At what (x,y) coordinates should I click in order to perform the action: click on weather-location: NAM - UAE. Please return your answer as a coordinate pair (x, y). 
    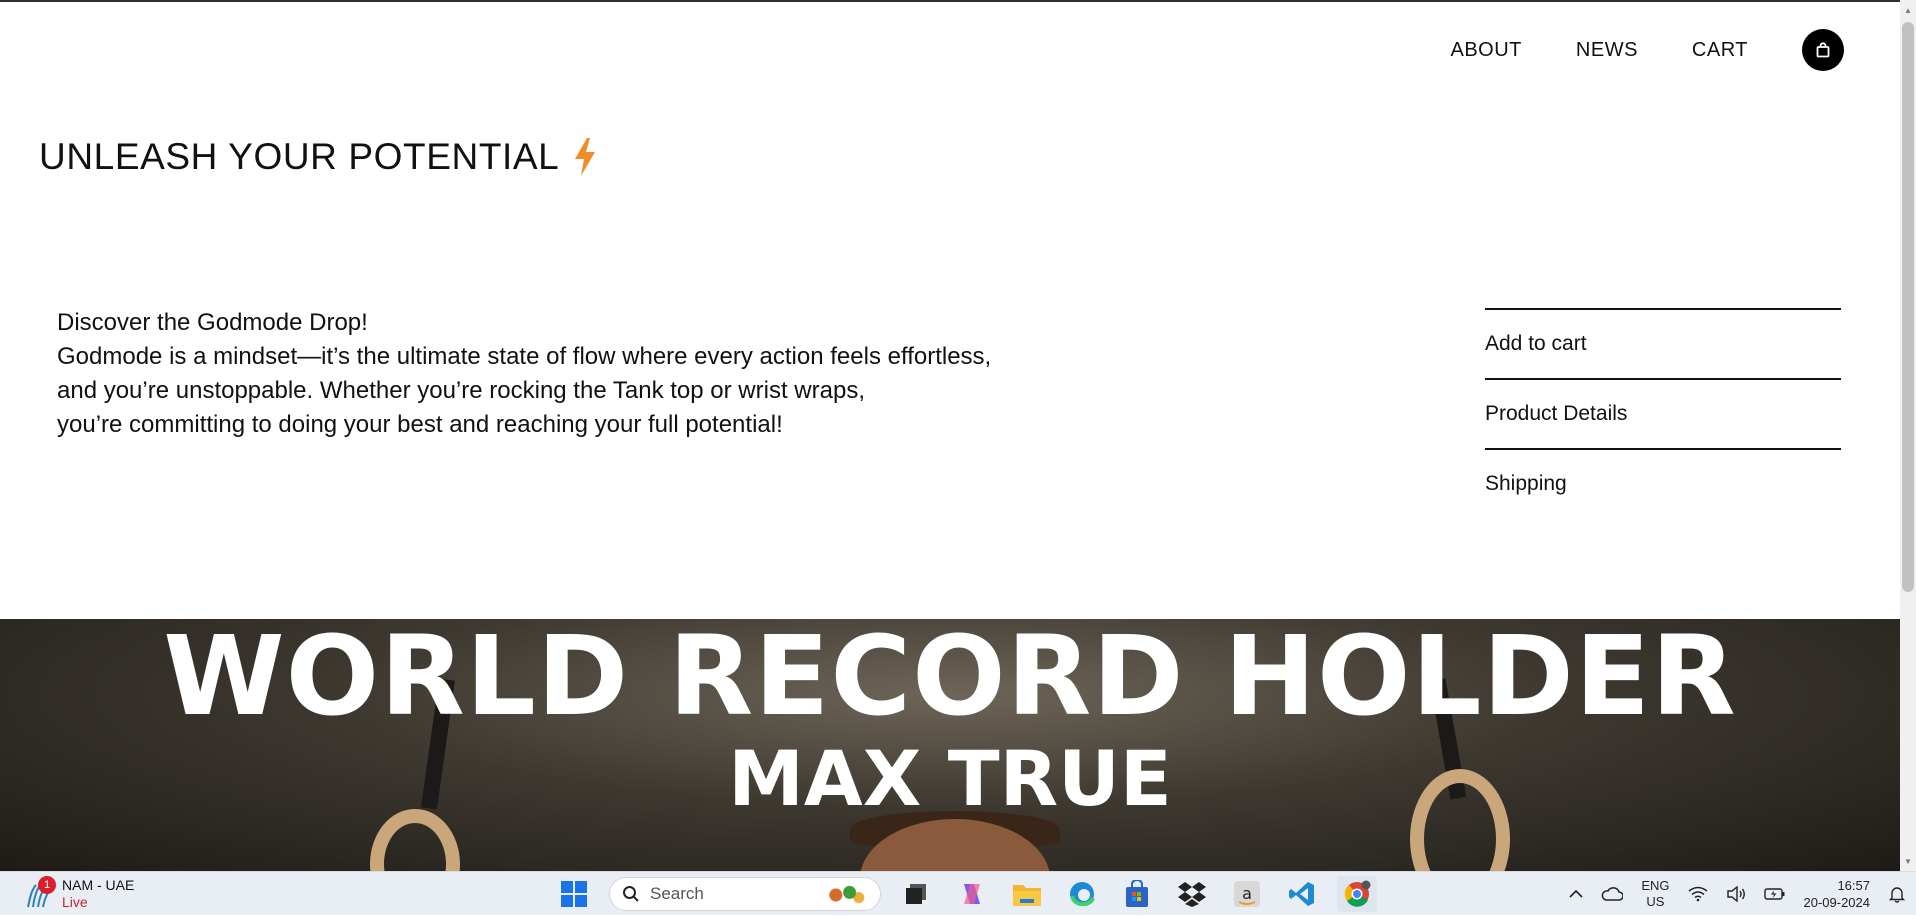
    Looking at the image, I should click on (98, 885).